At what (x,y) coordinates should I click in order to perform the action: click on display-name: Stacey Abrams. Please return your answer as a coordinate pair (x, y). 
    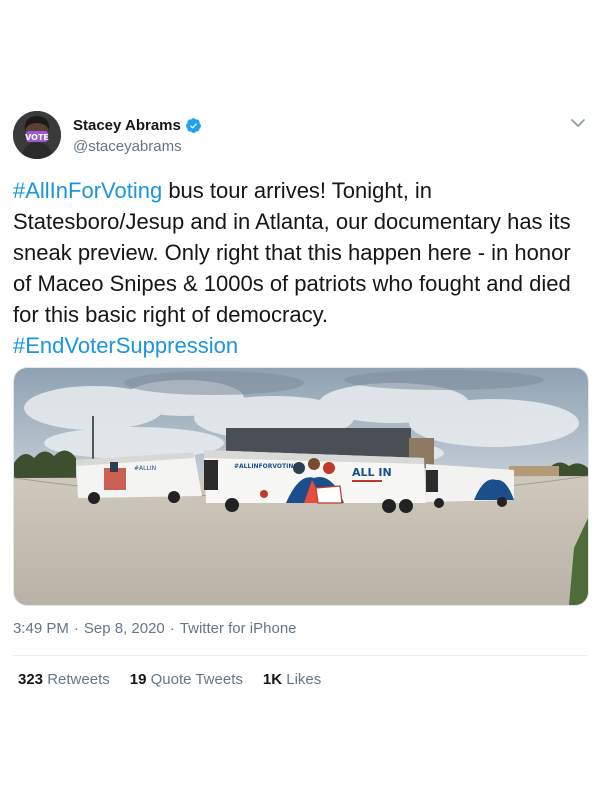
    Looking at the image, I should click on (127, 125).